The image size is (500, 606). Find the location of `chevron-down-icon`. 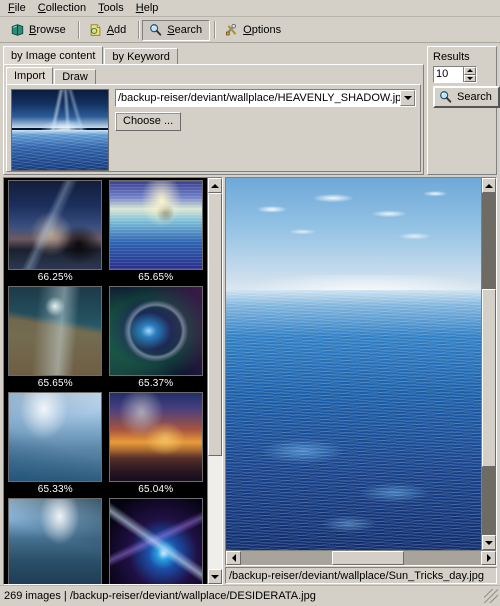

chevron-down-icon is located at coordinates (407, 98).